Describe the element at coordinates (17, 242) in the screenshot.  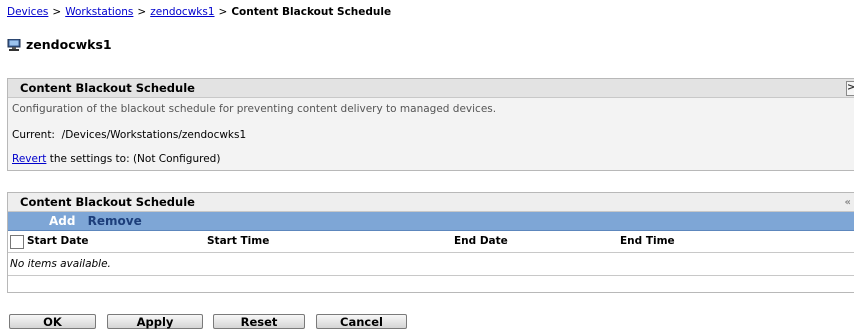
I see `select-all-checkbox` at that location.